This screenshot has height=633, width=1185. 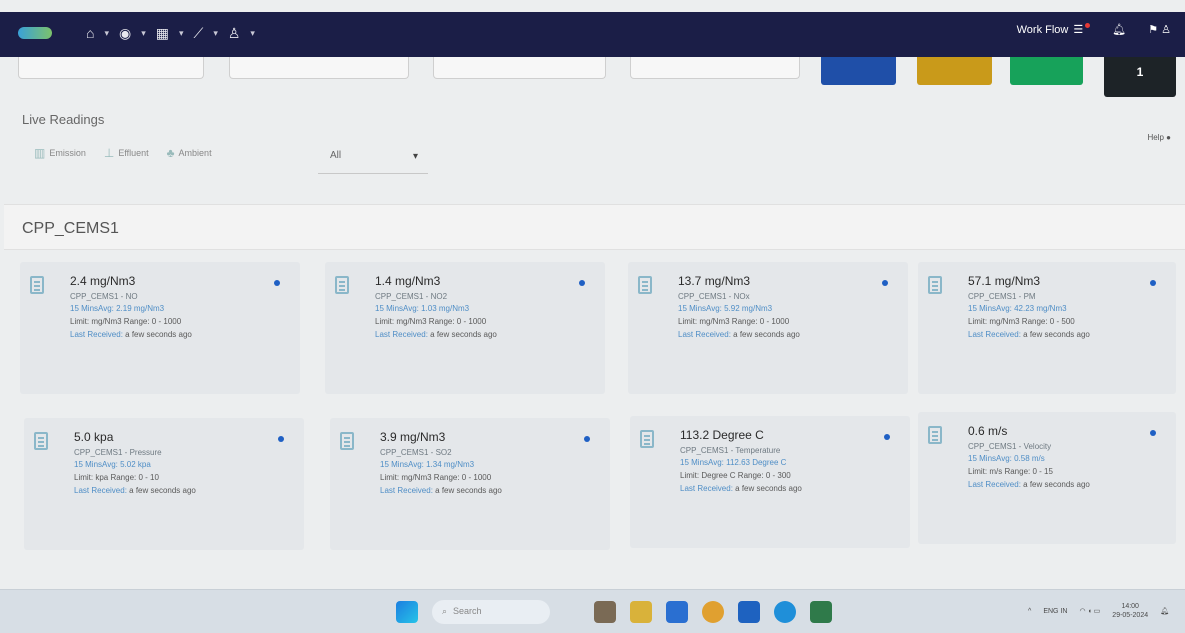 What do you see at coordinates (1130, 606) in the screenshot?
I see `clock-time: 14:00` at bounding box center [1130, 606].